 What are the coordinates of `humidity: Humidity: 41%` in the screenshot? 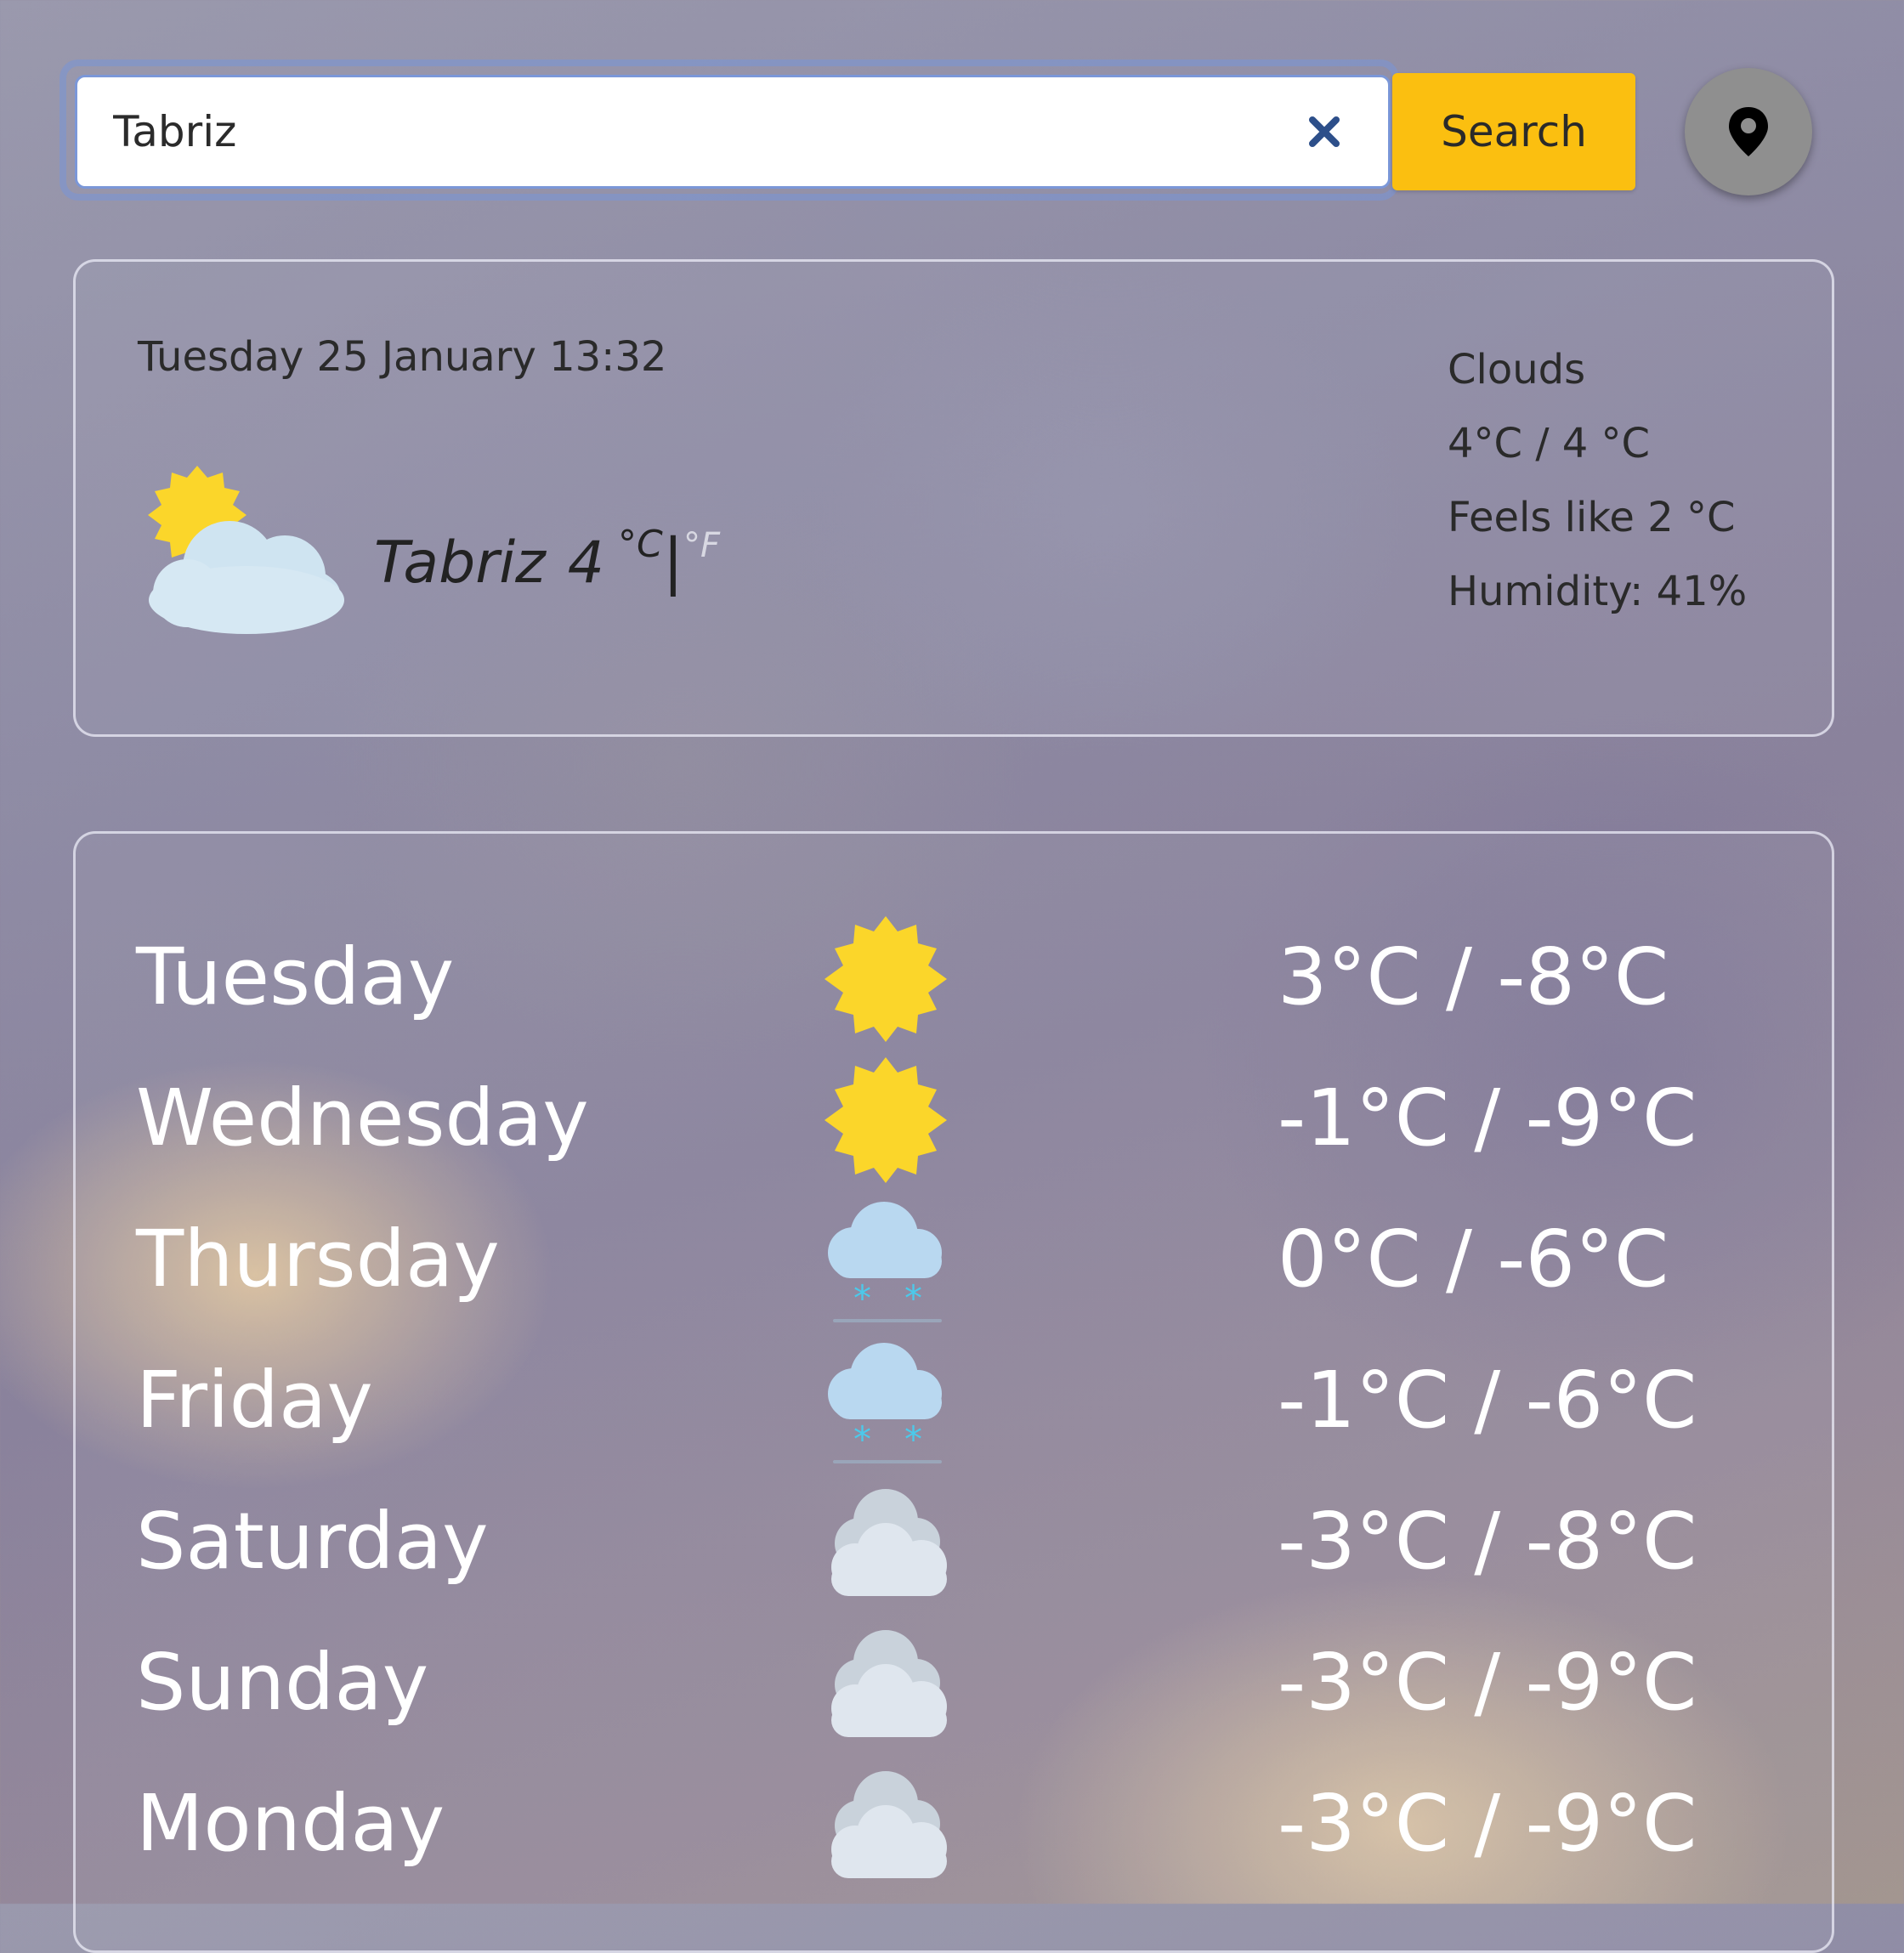 It's located at (1598, 591).